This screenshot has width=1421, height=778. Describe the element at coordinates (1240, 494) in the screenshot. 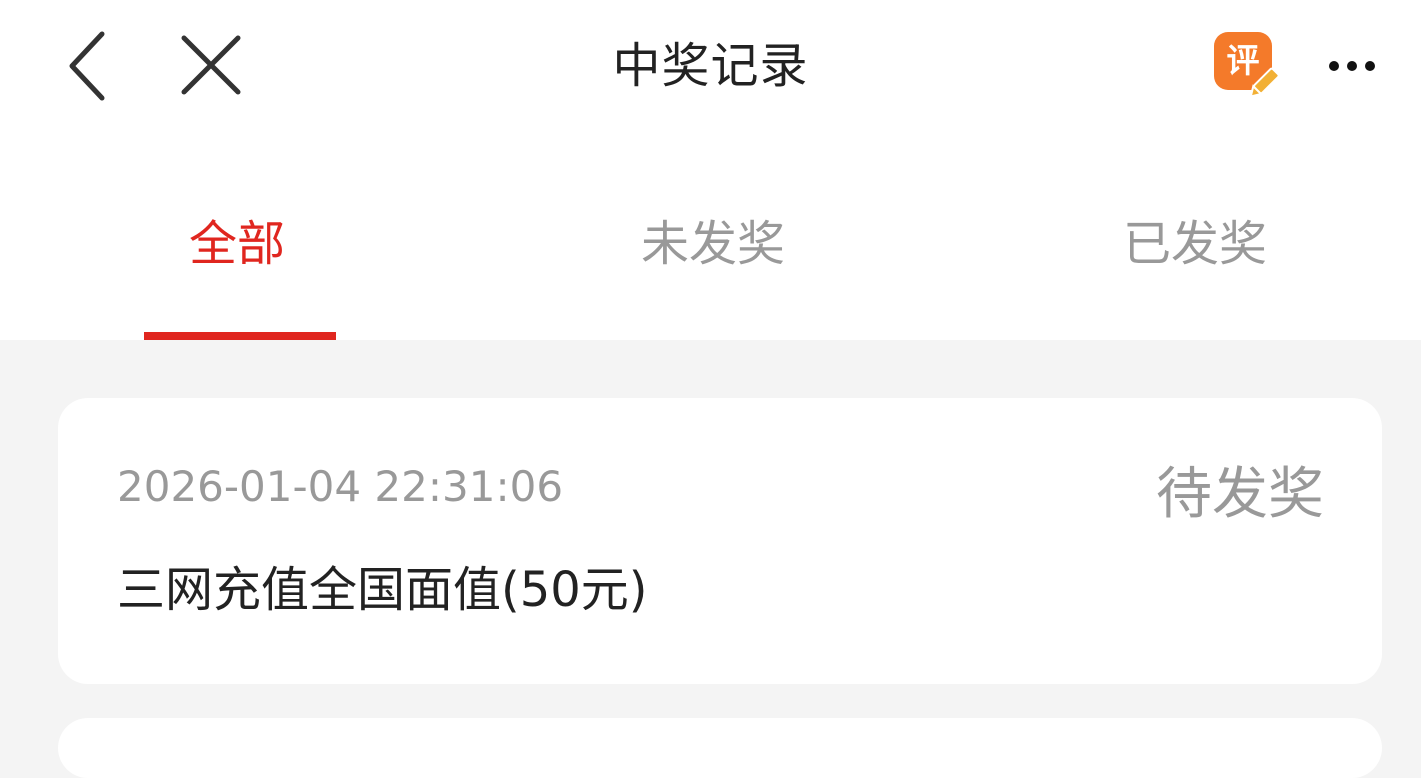

I see `record-status: 待发奖` at that location.